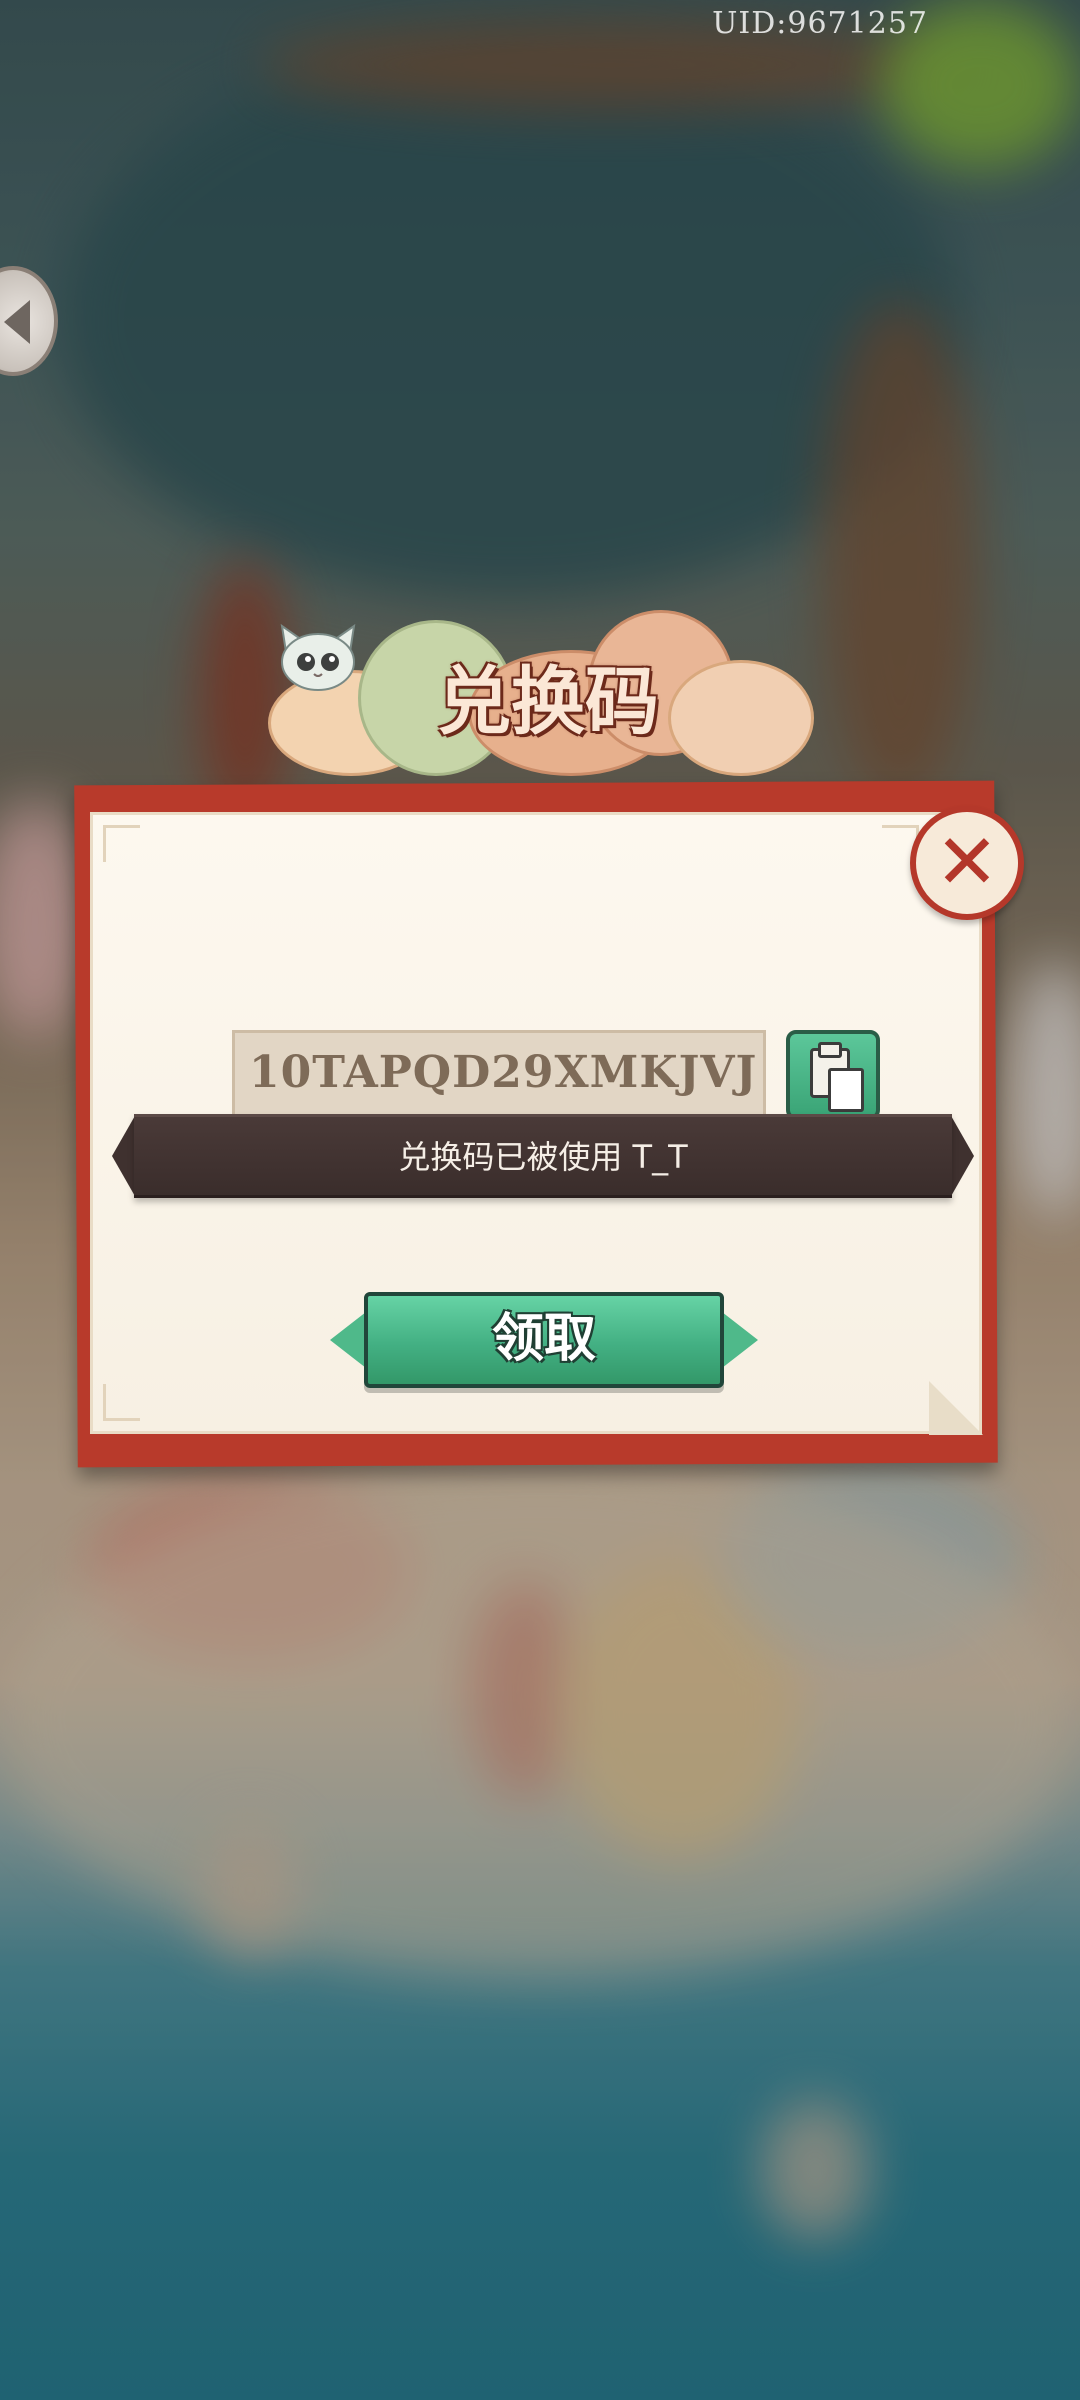 The width and height of the screenshot is (1080, 2400). I want to click on close-button: ✕, so click(967, 863).